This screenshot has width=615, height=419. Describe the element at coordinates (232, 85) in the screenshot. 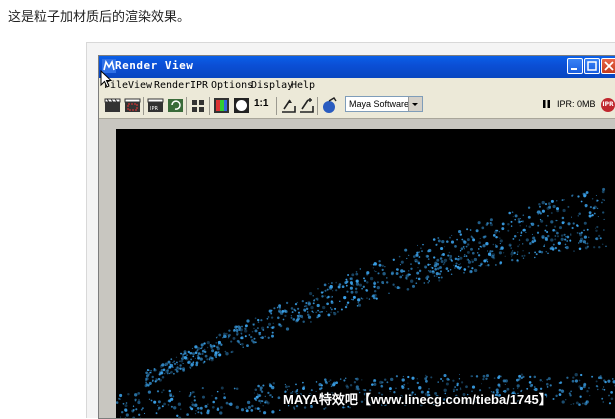

I see `menu-options: Options` at that location.